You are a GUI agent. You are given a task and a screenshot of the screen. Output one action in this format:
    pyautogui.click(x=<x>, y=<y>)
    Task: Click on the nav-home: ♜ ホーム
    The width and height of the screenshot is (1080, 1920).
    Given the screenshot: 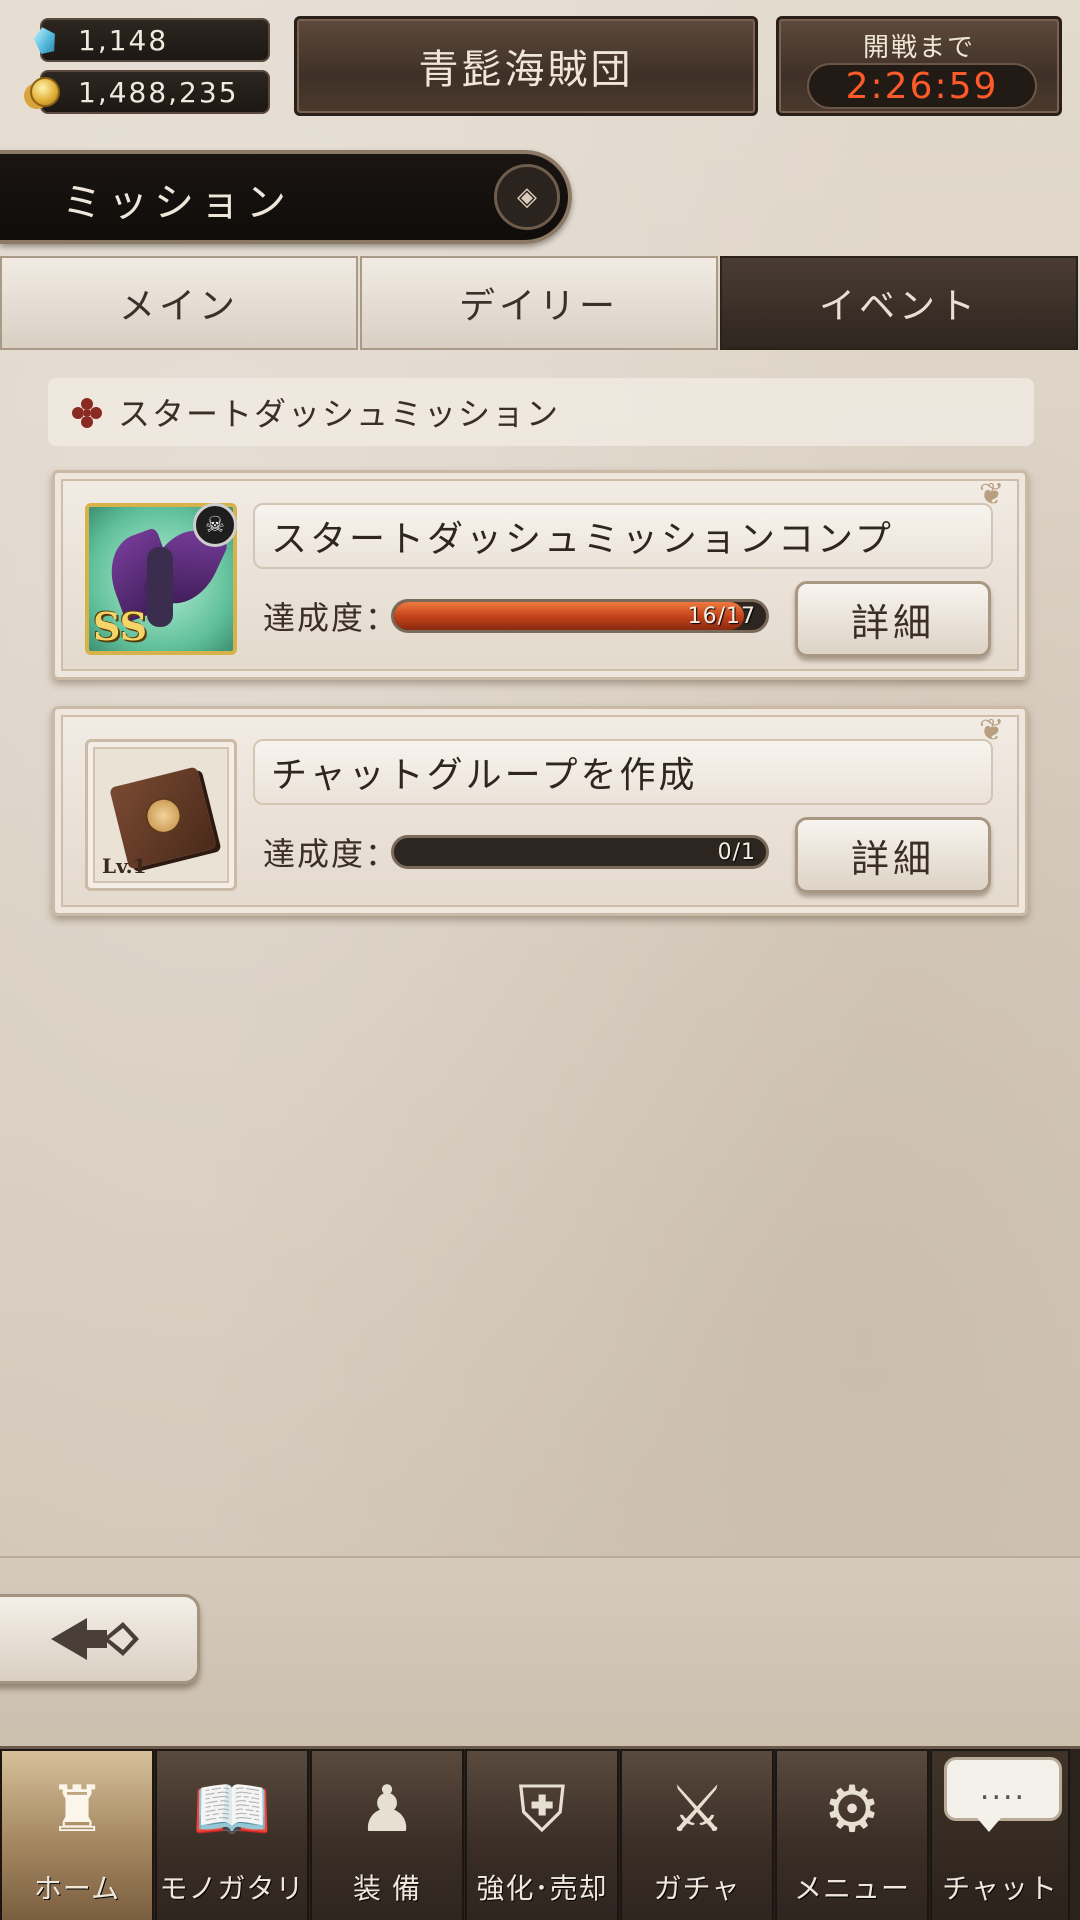 What is the action you would take?
    pyautogui.click(x=77, y=1834)
    